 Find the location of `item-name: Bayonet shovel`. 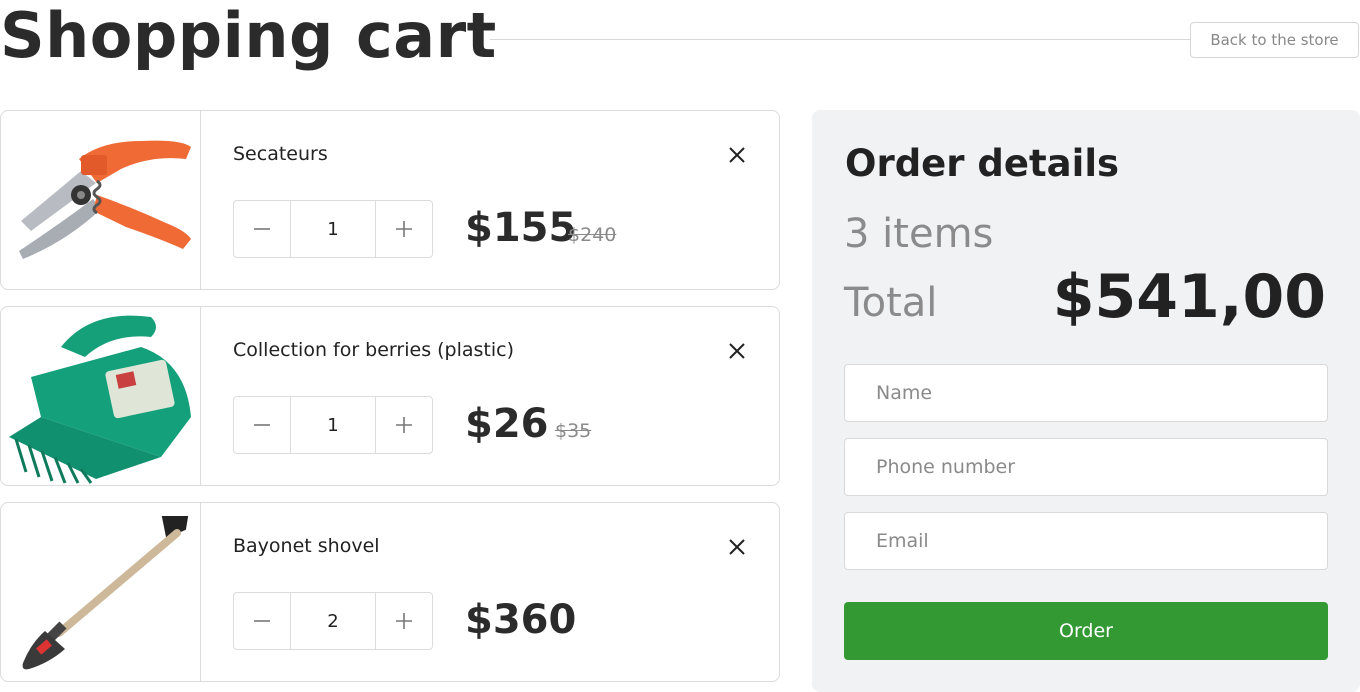

item-name: Bayonet shovel is located at coordinates (306, 546).